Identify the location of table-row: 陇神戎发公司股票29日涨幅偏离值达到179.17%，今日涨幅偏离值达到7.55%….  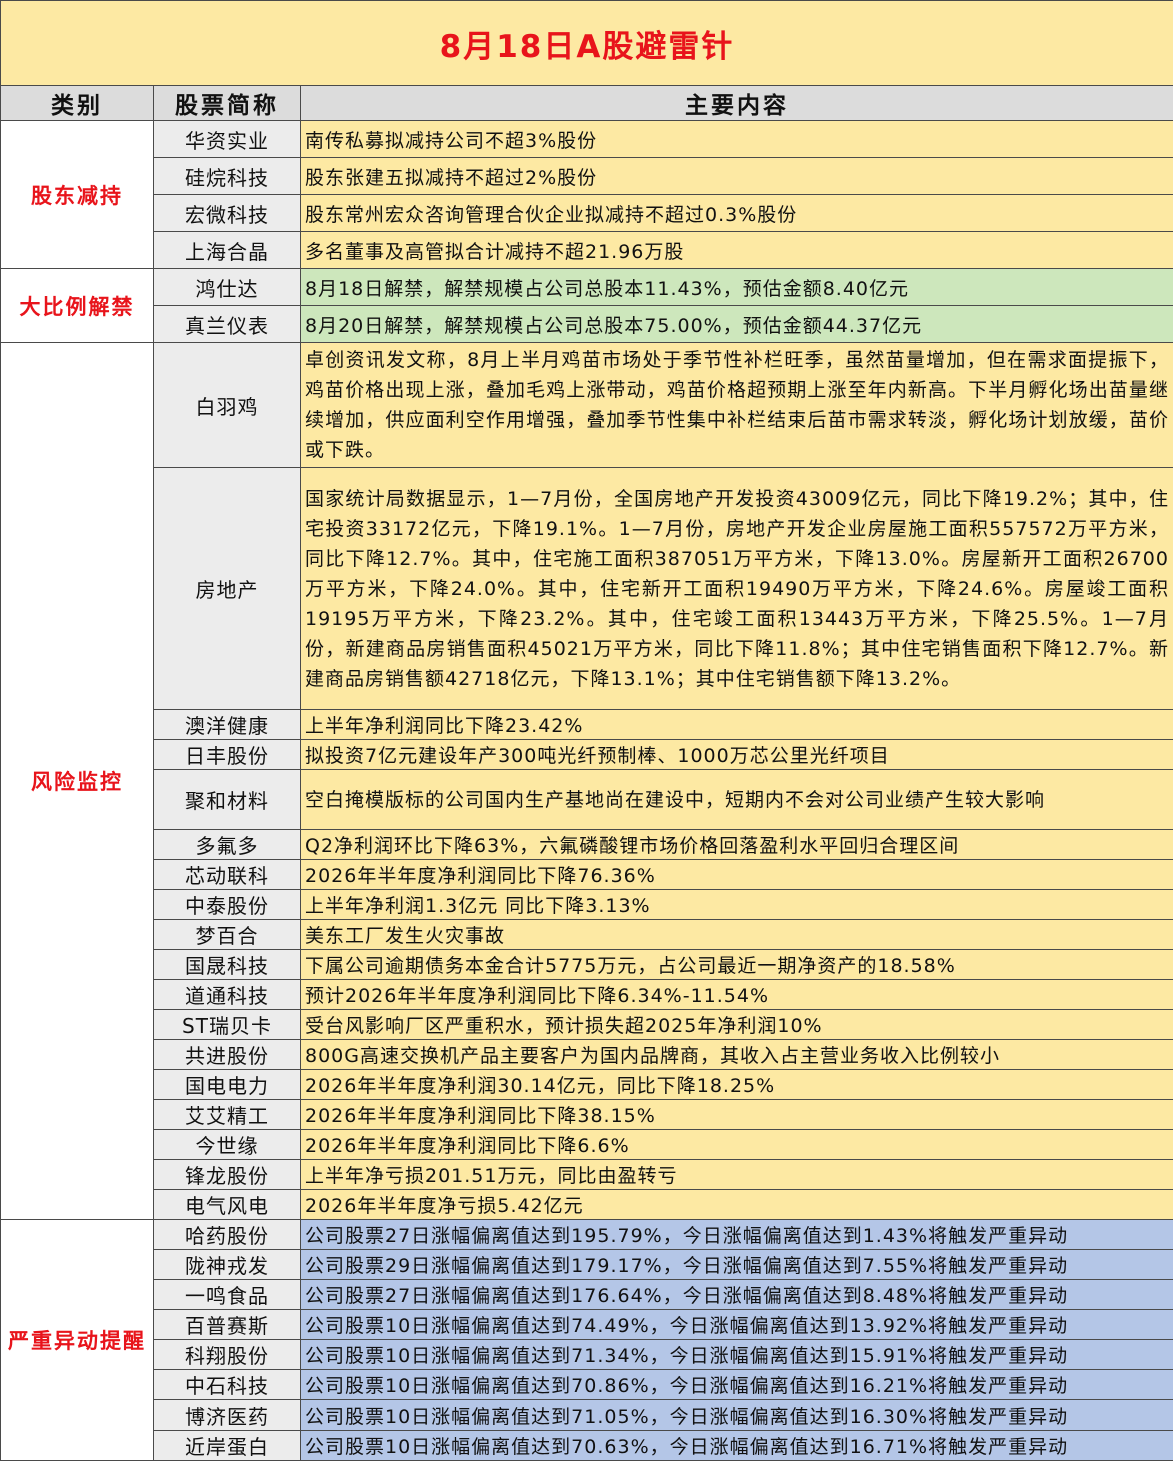
(587, 1265).